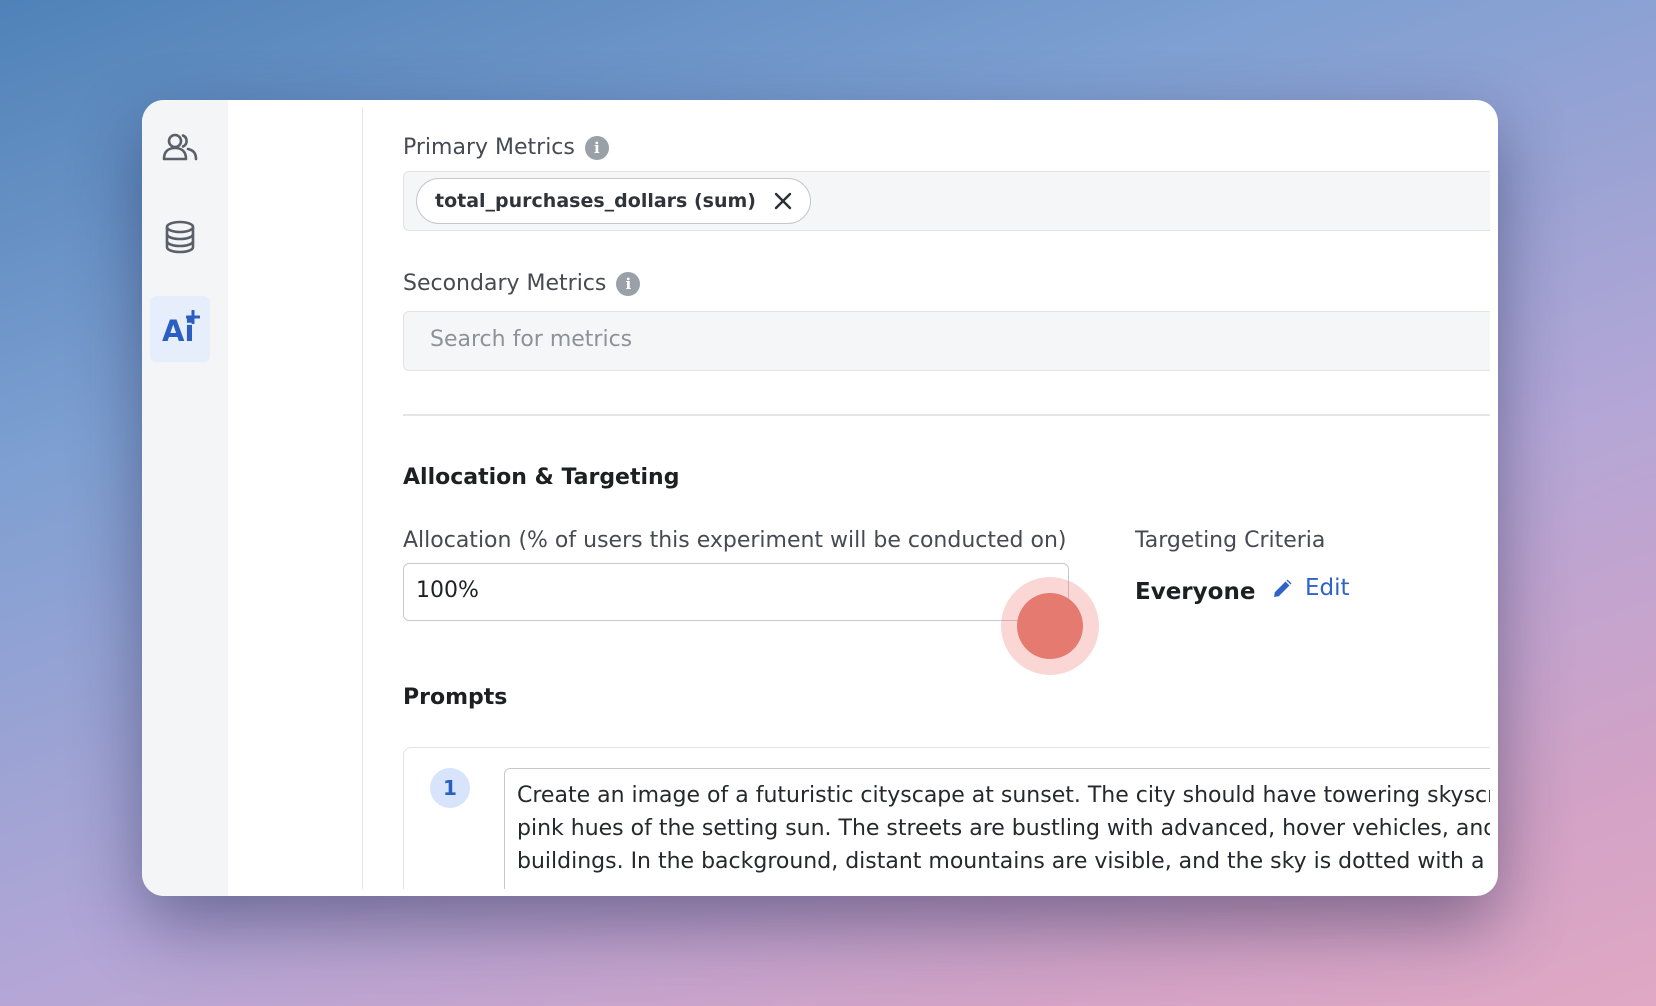 This screenshot has width=1656, height=1006. I want to click on close-icon, so click(783, 201).